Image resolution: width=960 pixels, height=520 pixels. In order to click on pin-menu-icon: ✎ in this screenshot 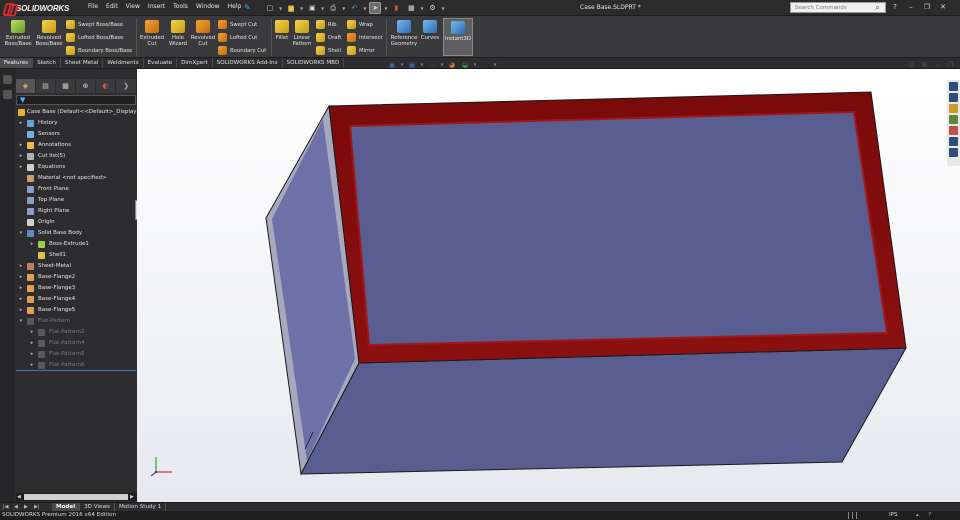, I will do `click(249, 8)`.